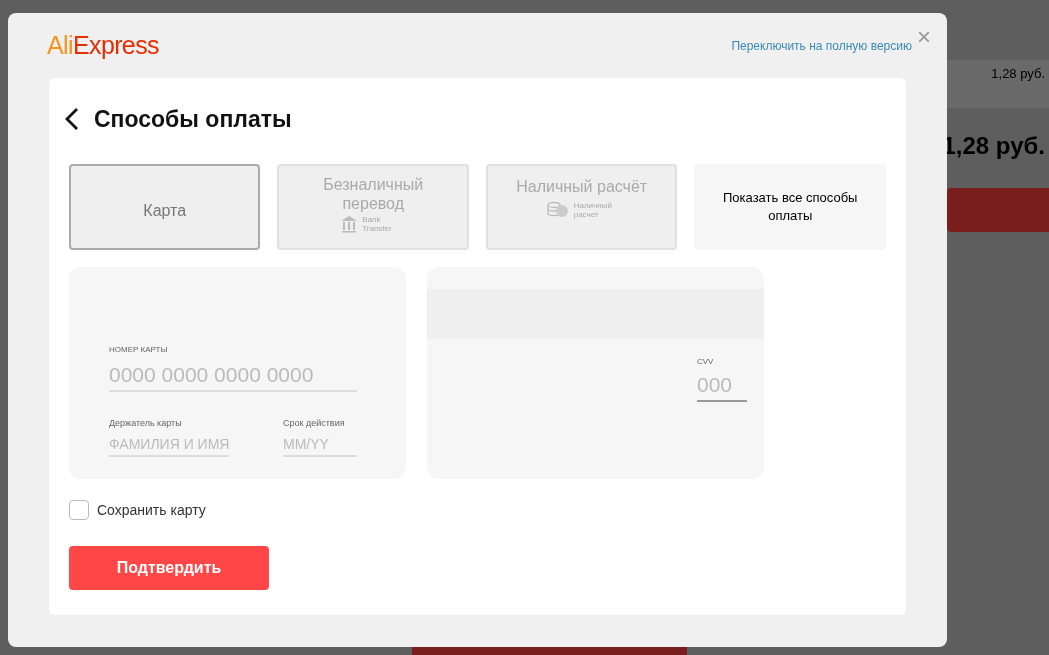 The image size is (1049, 655). What do you see at coordinates (165, 206) in the screenshot?
I see `payment-method-tab: Карта` at bounding box center [165, 206].